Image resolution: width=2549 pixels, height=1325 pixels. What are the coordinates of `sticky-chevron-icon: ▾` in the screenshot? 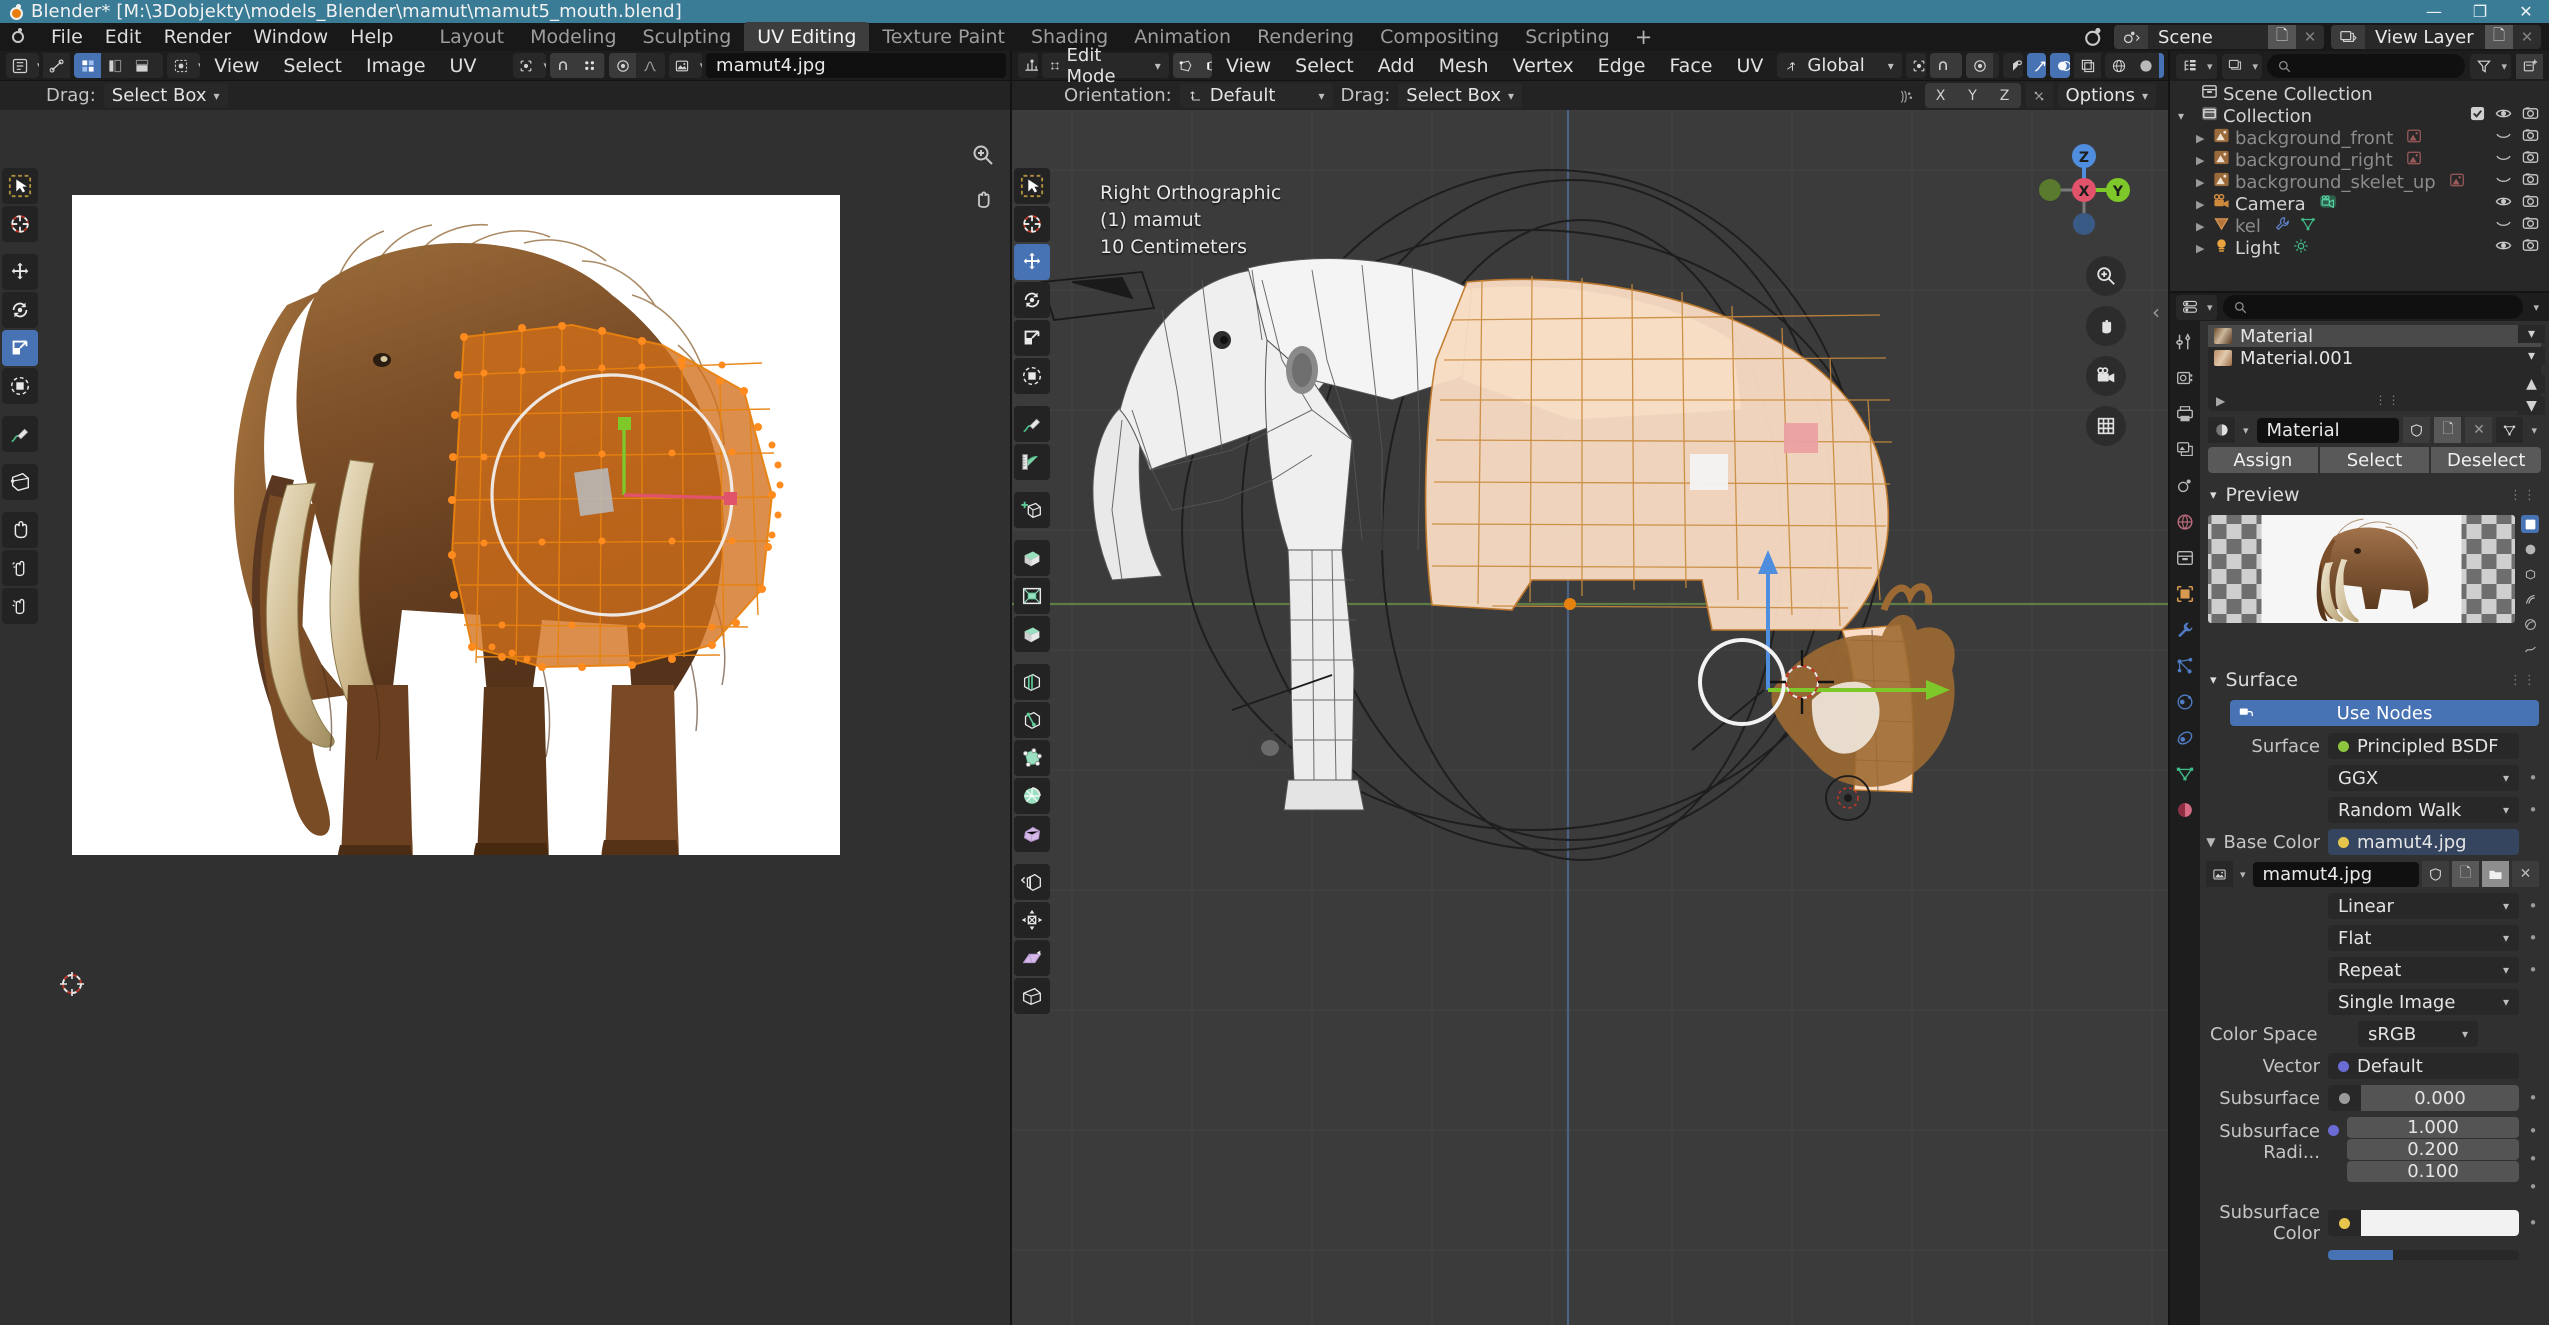 It's located at (197, 65).